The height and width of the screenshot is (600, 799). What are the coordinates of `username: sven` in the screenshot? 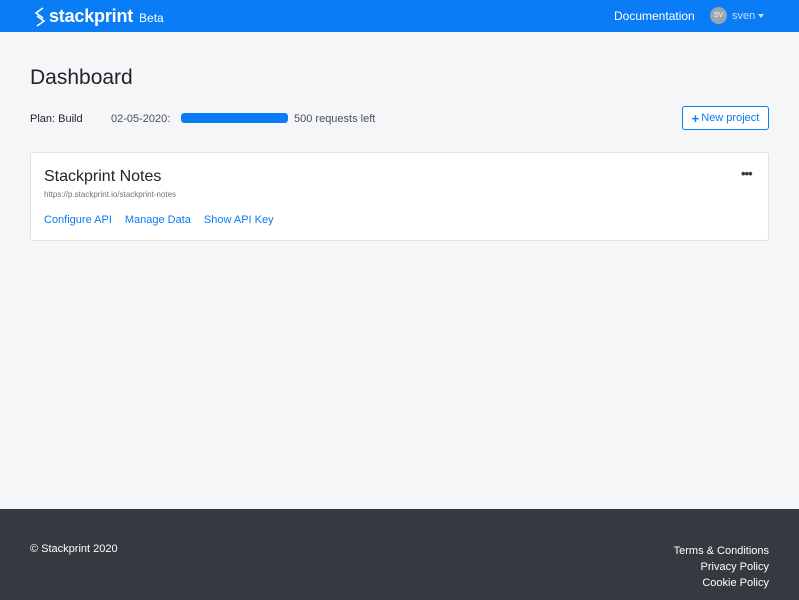 It's located at (744, 15).